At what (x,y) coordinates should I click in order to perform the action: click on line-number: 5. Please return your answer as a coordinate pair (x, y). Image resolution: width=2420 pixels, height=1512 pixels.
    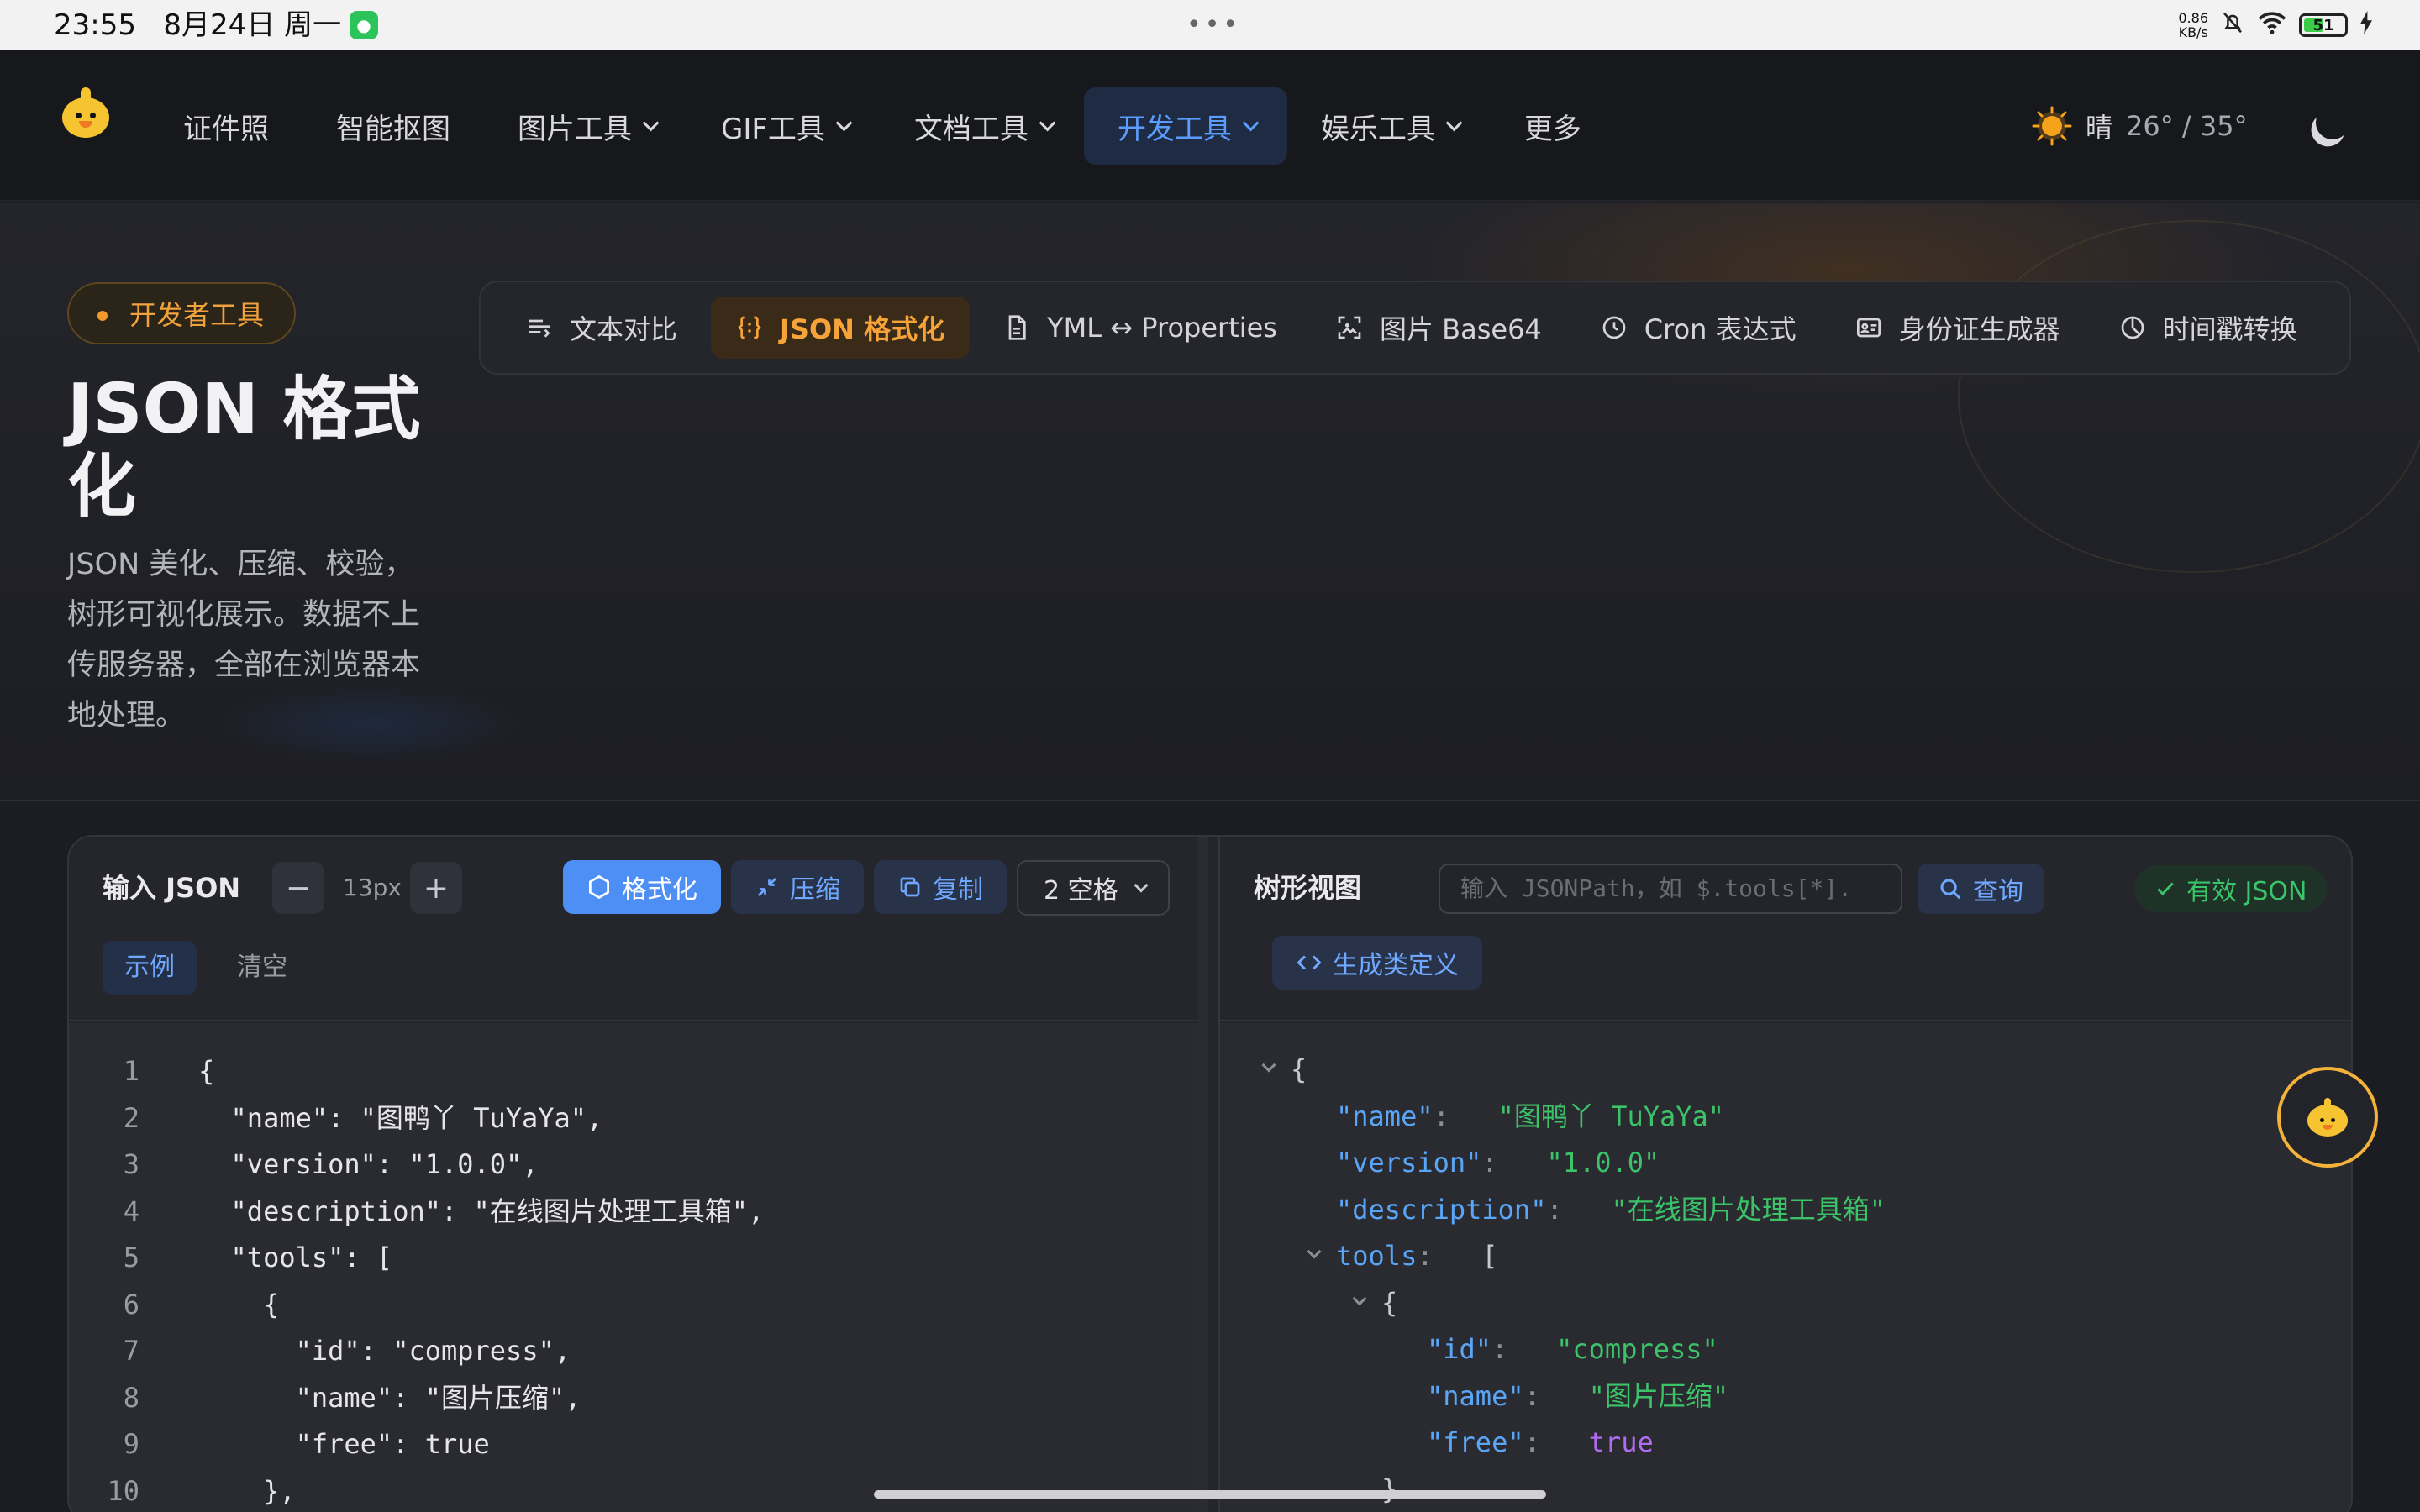
    Looking at the image, I should click on (131, 1257).